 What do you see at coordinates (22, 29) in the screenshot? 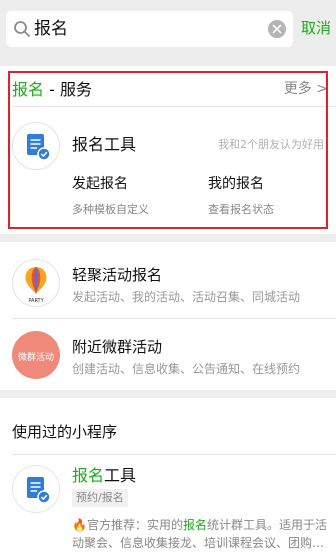
I see `search-icon` at bounding box center [22, 29].